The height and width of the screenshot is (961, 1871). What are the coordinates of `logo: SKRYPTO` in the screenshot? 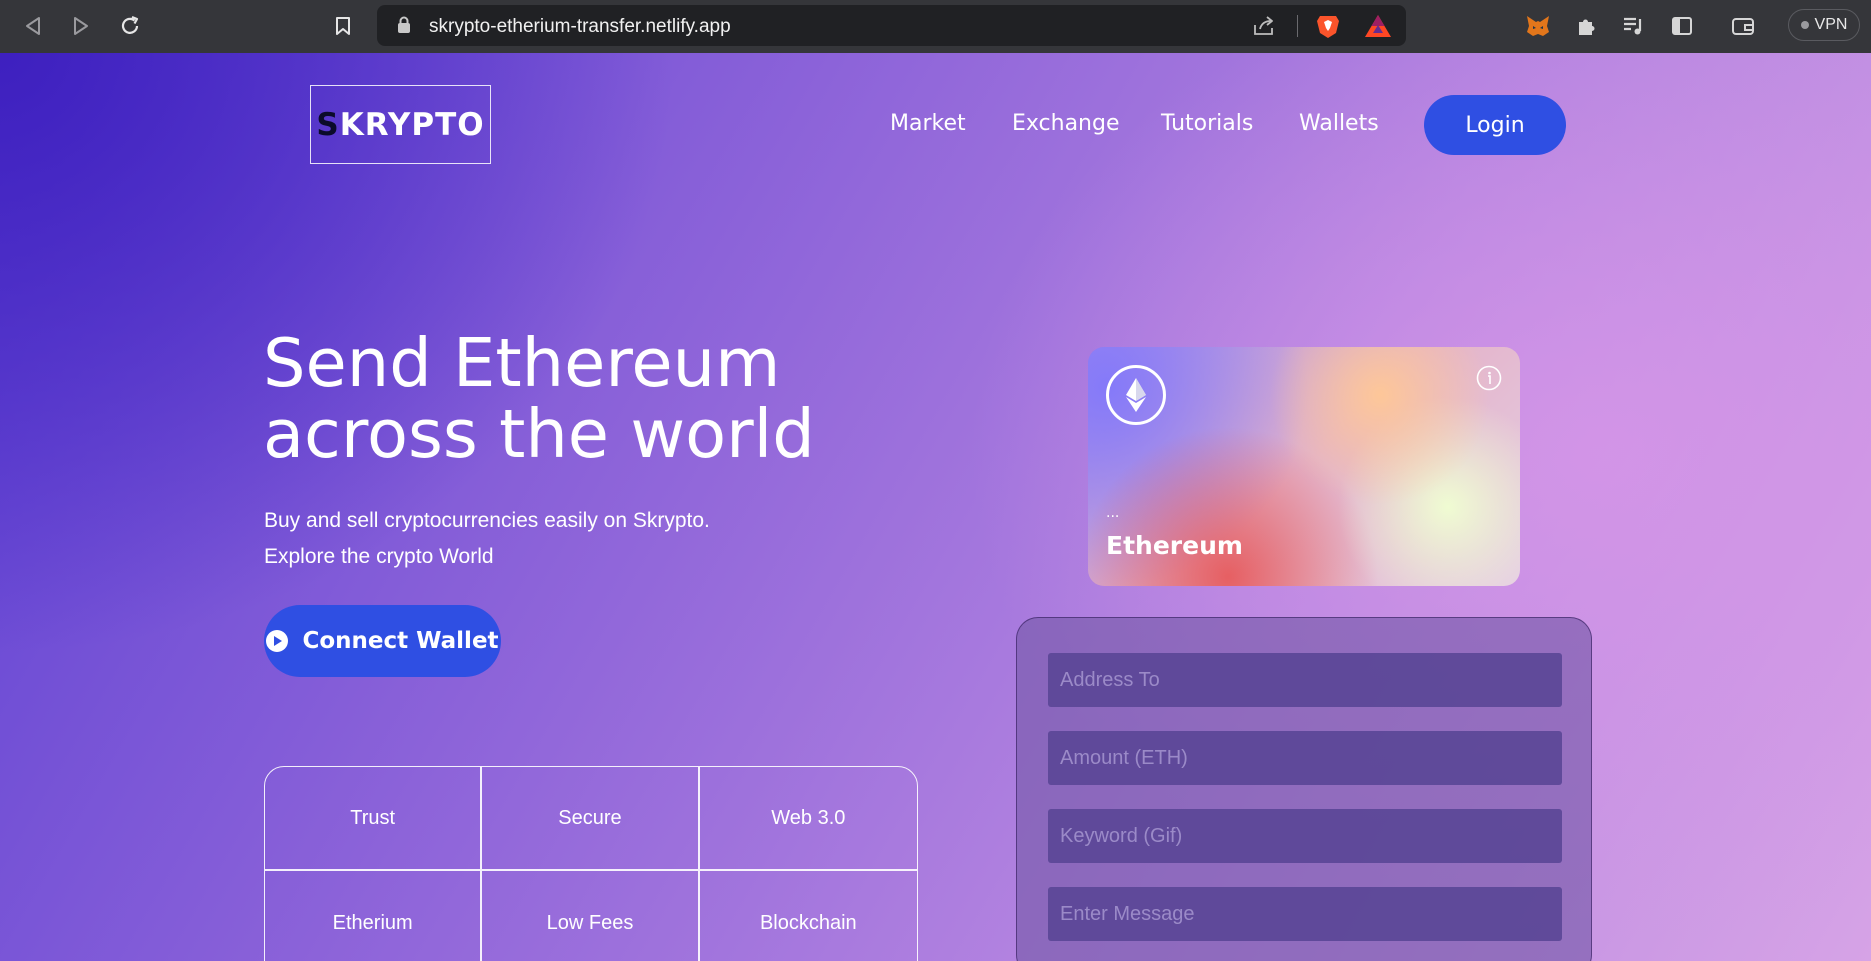 It's located at (400, 124).